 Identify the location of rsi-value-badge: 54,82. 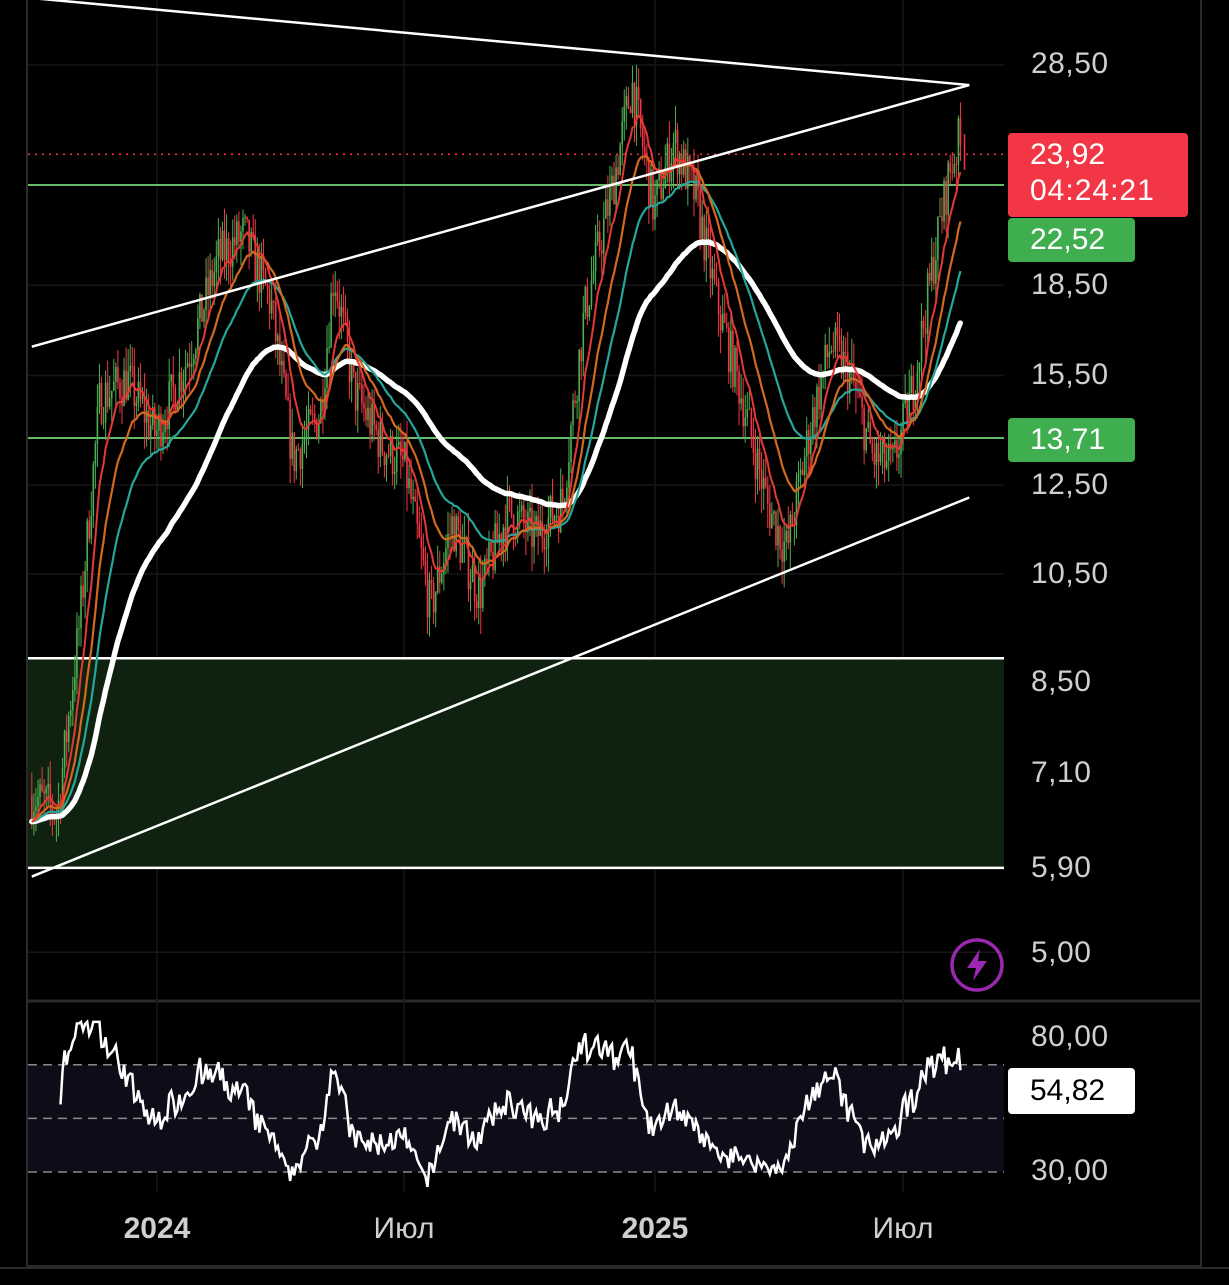
(1071, 1091).